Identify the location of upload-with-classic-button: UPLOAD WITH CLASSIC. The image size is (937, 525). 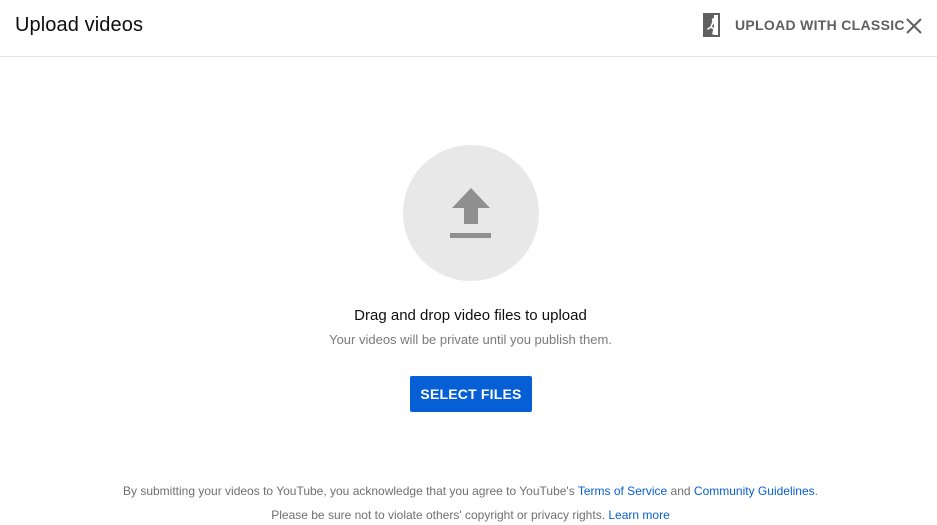
(802, 25).